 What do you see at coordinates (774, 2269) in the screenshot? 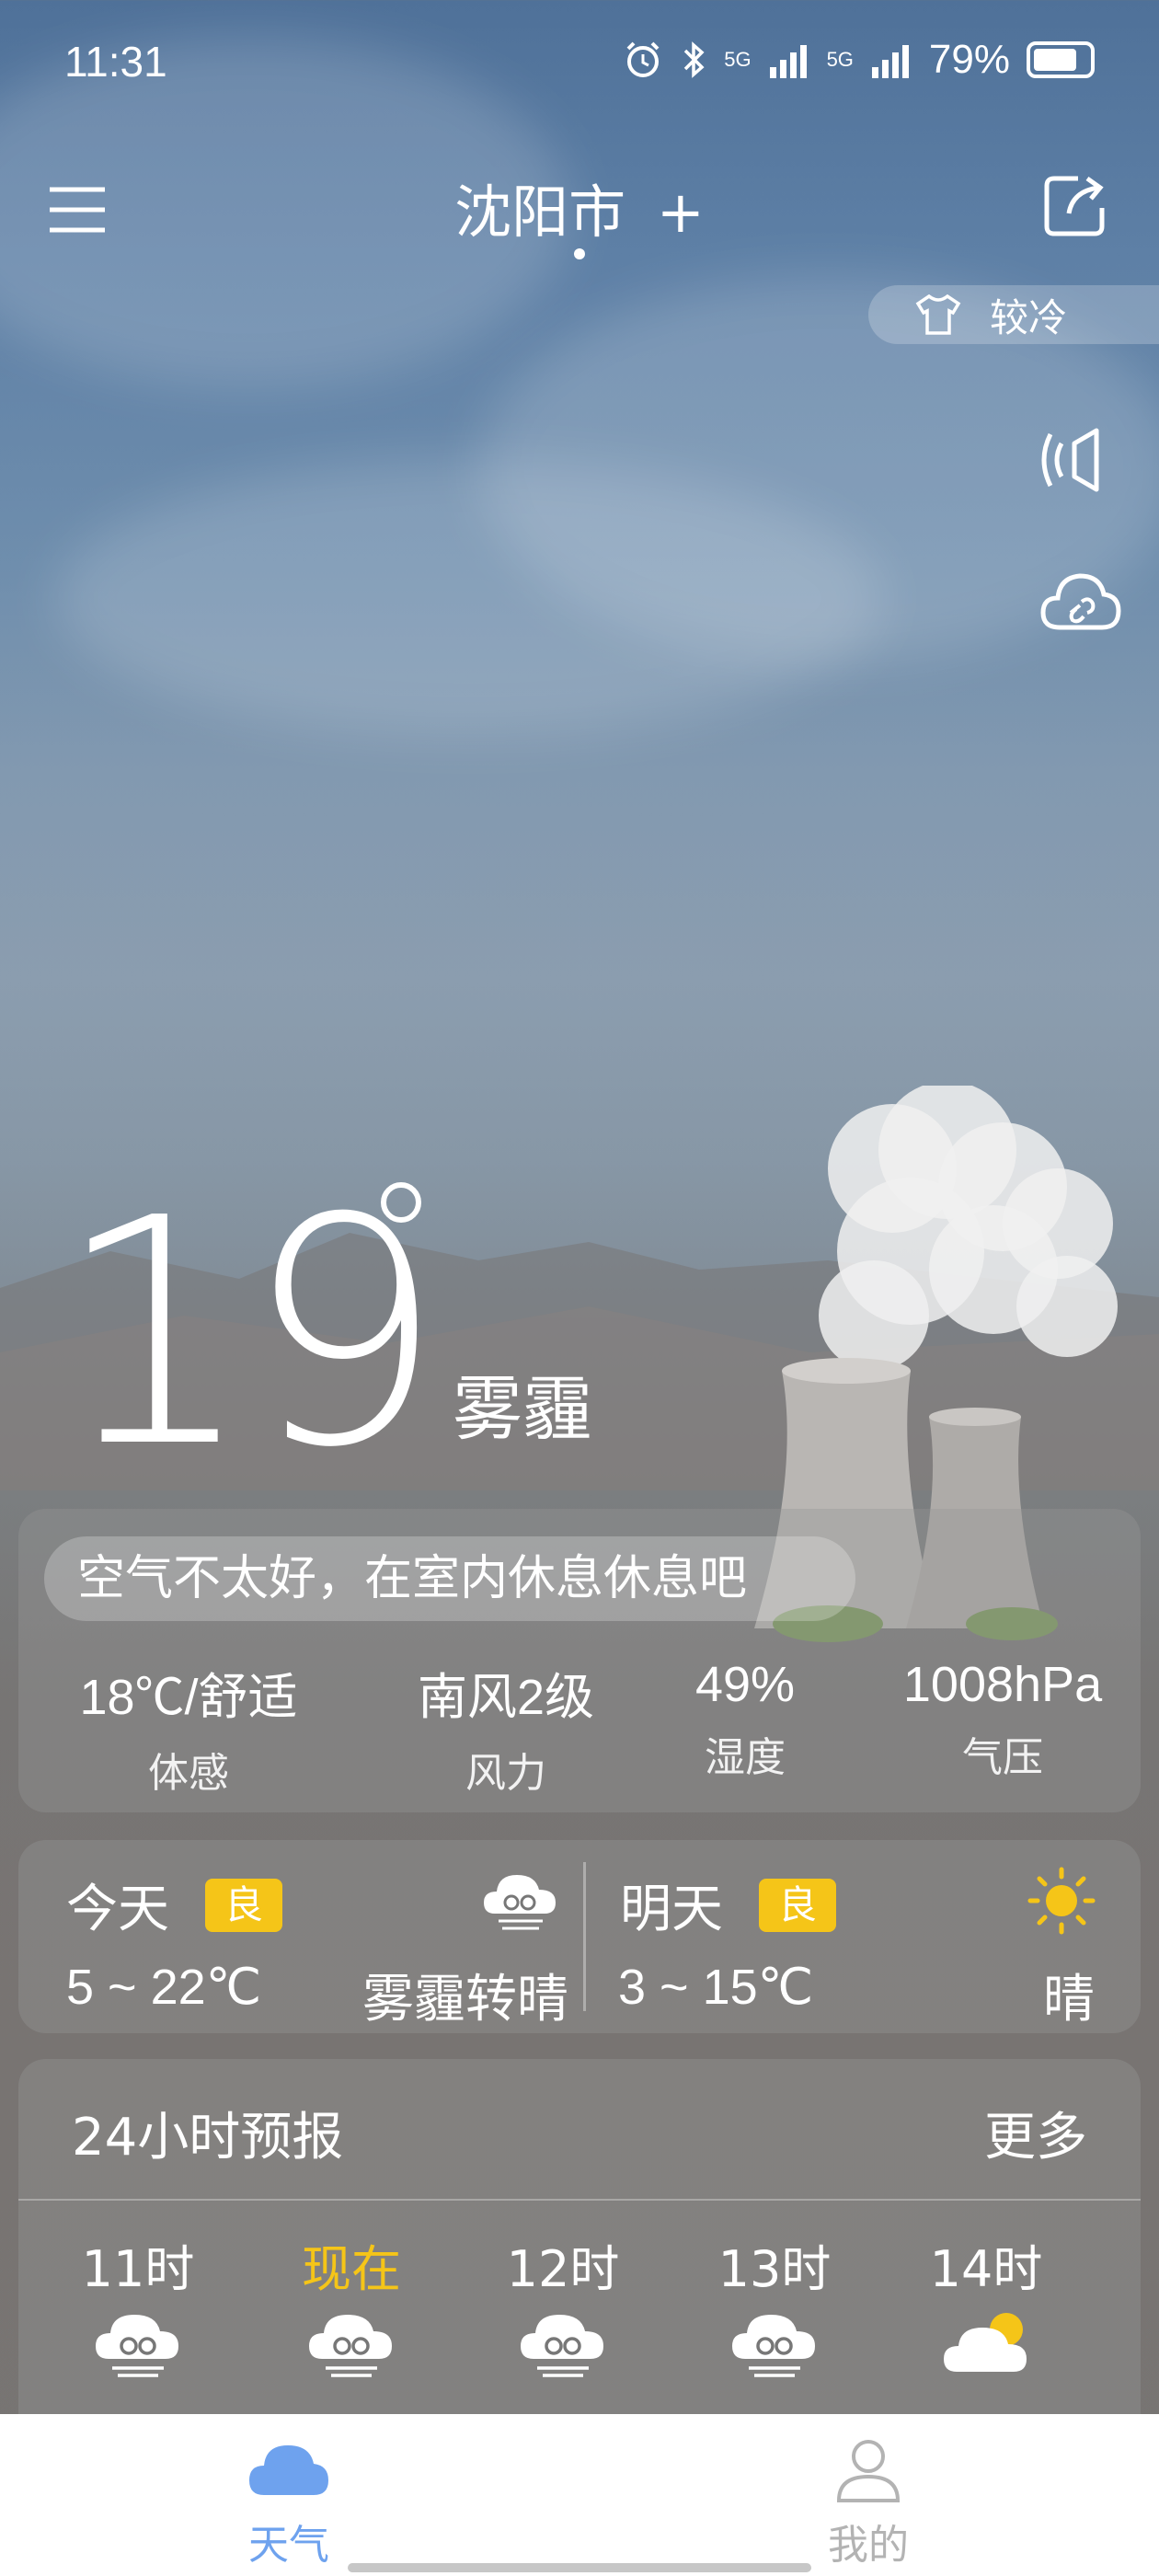
I see `hour-label: 13时` at bounding box center [774, 2269].